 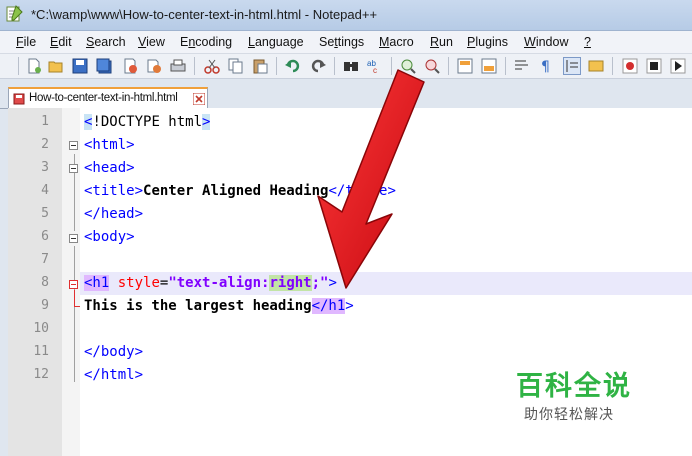 I want to click on line-number: 12, so click(x=41, y=374).